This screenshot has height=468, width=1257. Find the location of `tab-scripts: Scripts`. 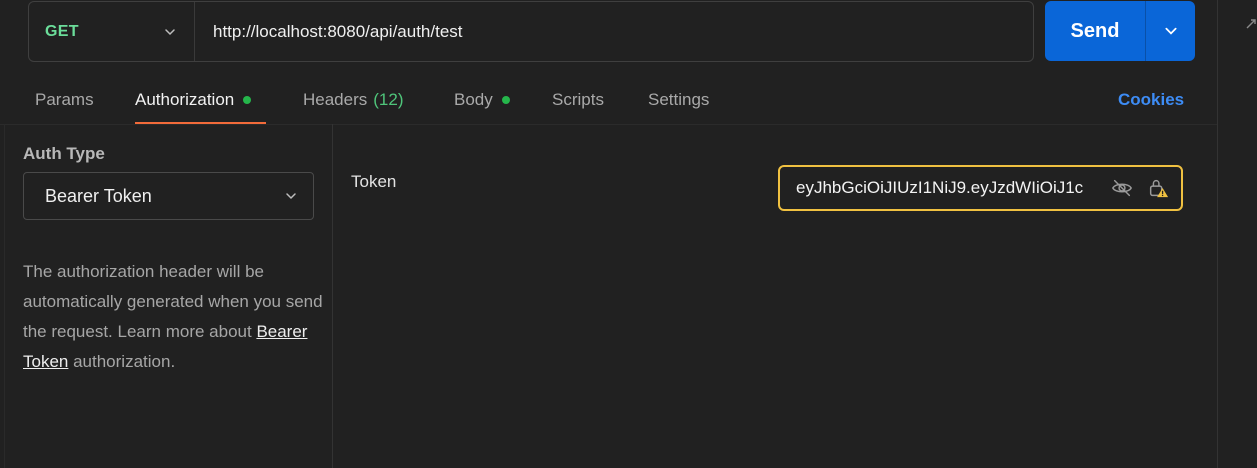

tab-scripts: Scripts is located at coordinates (578, 101).